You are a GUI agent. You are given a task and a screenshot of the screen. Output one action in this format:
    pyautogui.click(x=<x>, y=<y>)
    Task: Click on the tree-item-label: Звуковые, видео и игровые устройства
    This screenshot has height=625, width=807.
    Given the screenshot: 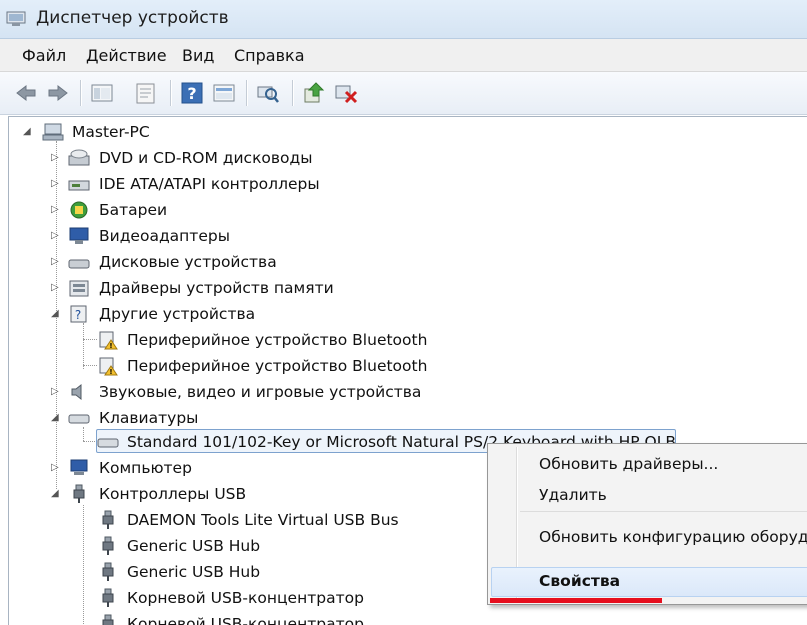 What is the action you would take?
    pyautogui.click(x=260, y=392)
    